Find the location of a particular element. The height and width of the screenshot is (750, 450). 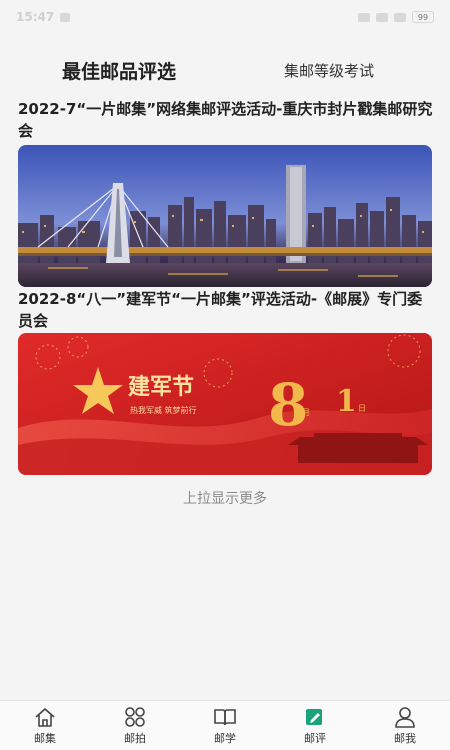

tab-best-stamp-selection: 最佳邮品评选 is located at coordinates (119, 70).